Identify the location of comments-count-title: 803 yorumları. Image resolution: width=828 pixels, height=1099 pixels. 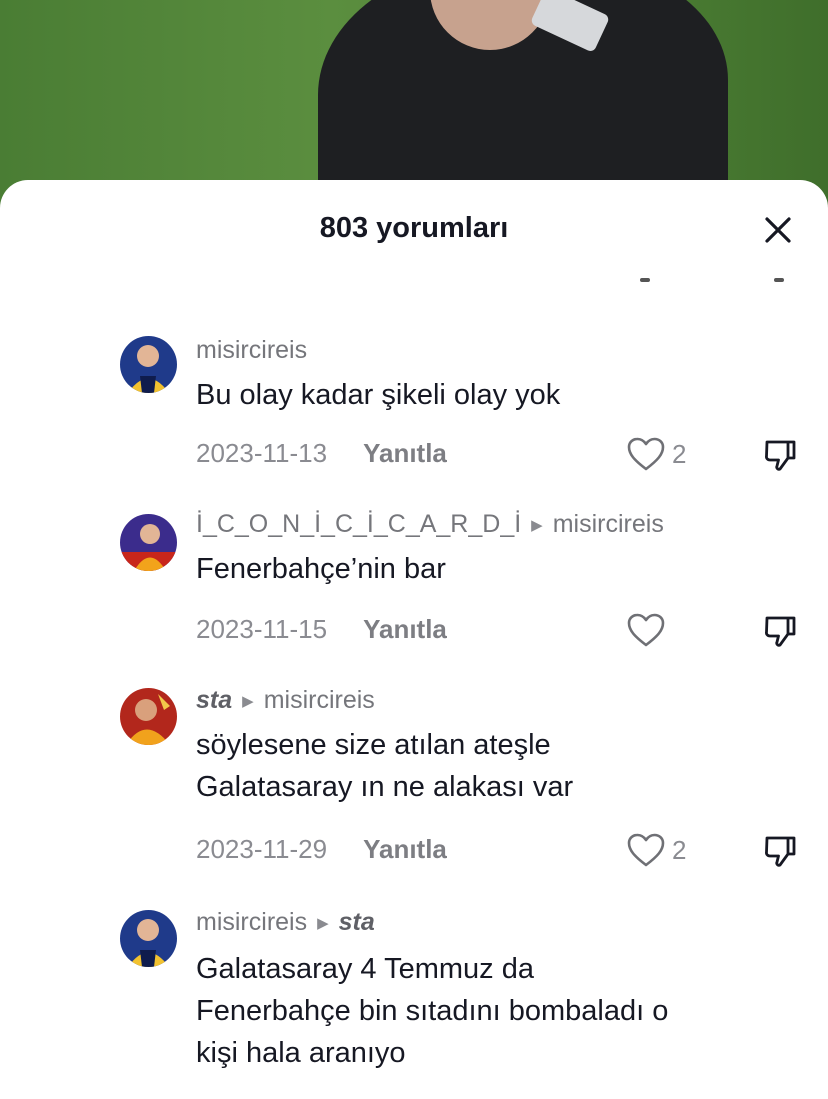
(414, 228).